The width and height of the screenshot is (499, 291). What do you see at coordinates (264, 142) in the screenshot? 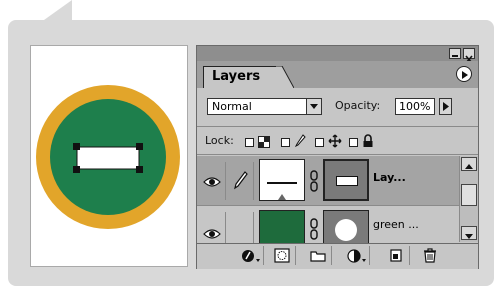
I see `lock-transparent-icon` at bounding box center [264, 142].